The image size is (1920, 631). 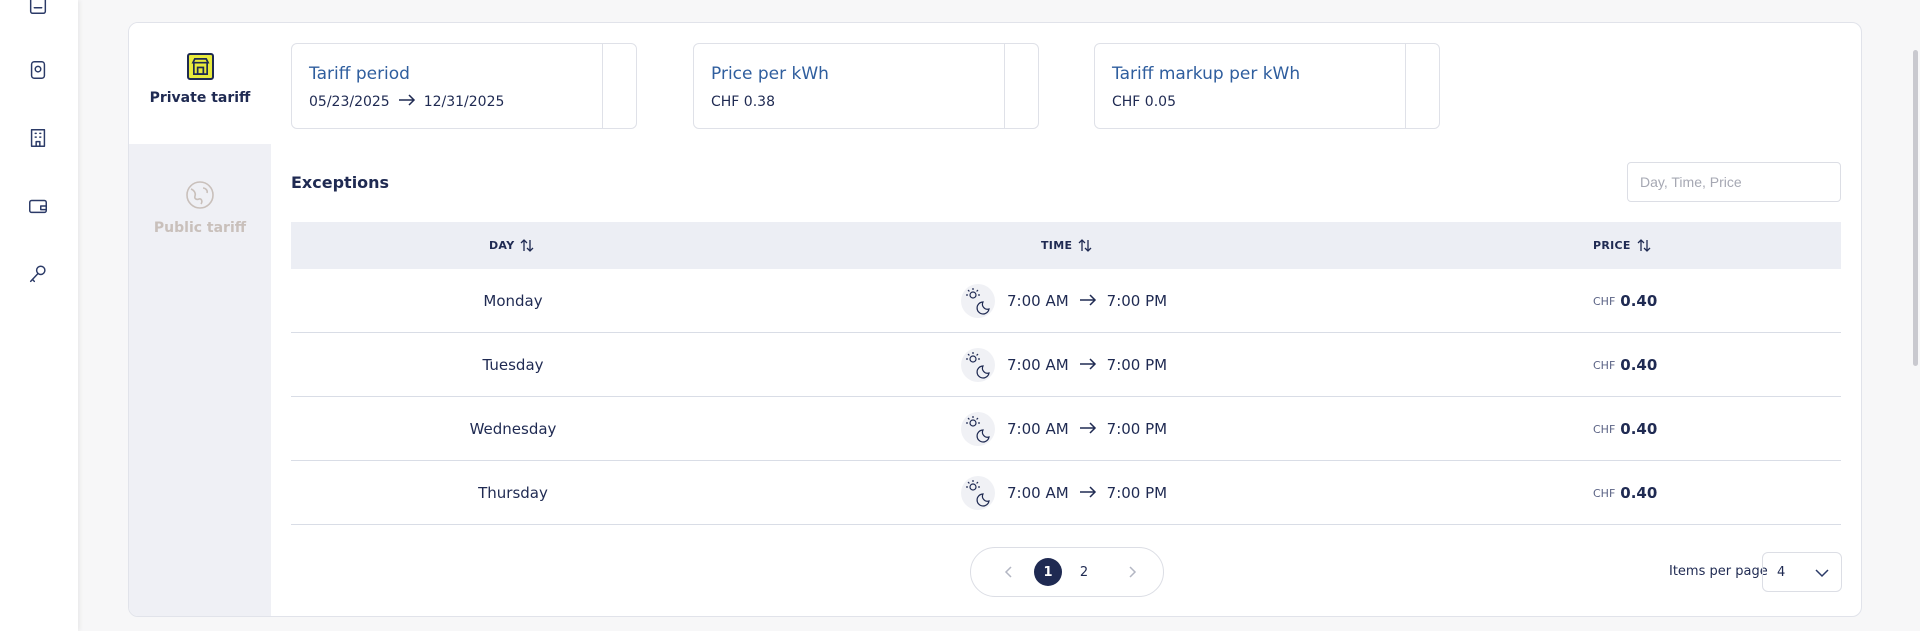 I want to click on tab-private-tariff: Private tariff, so click(x=200, y=83).